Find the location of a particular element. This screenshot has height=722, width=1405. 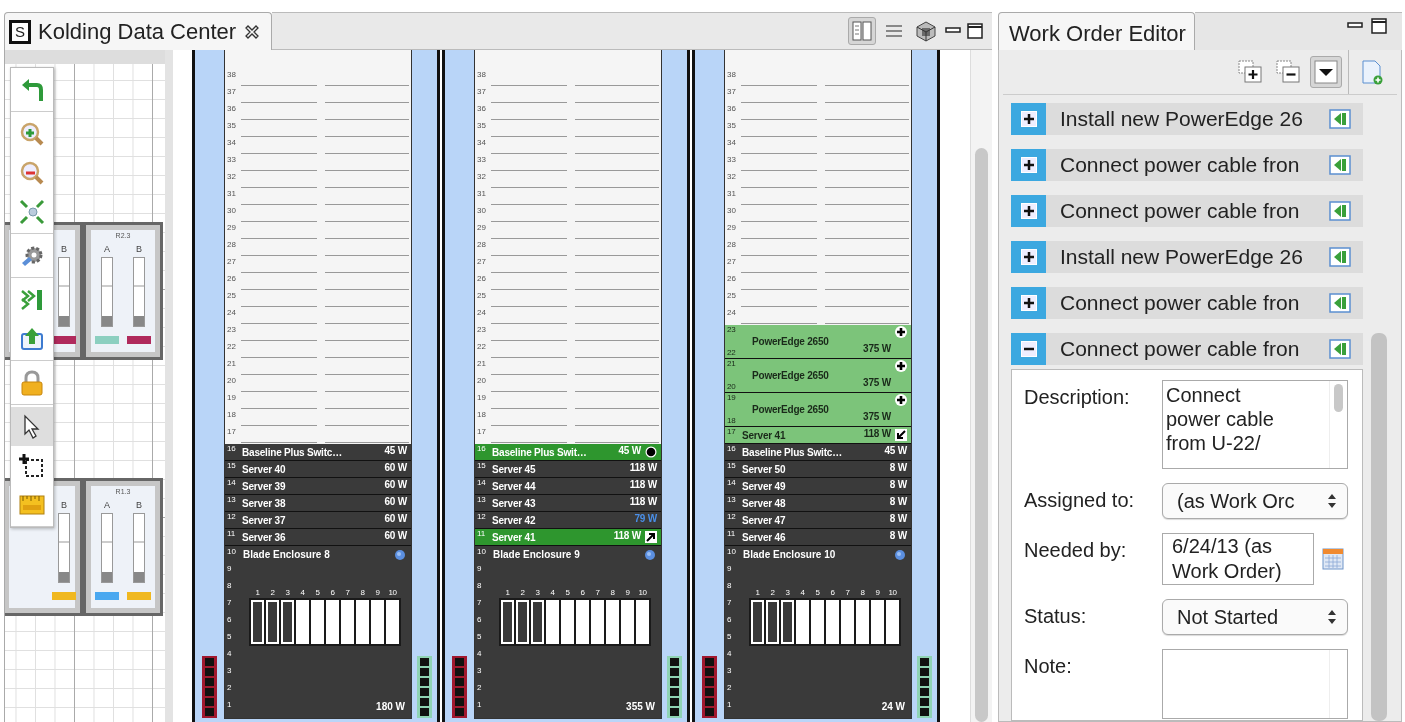

unit-number: 31 is located at coordinates (231, 193).